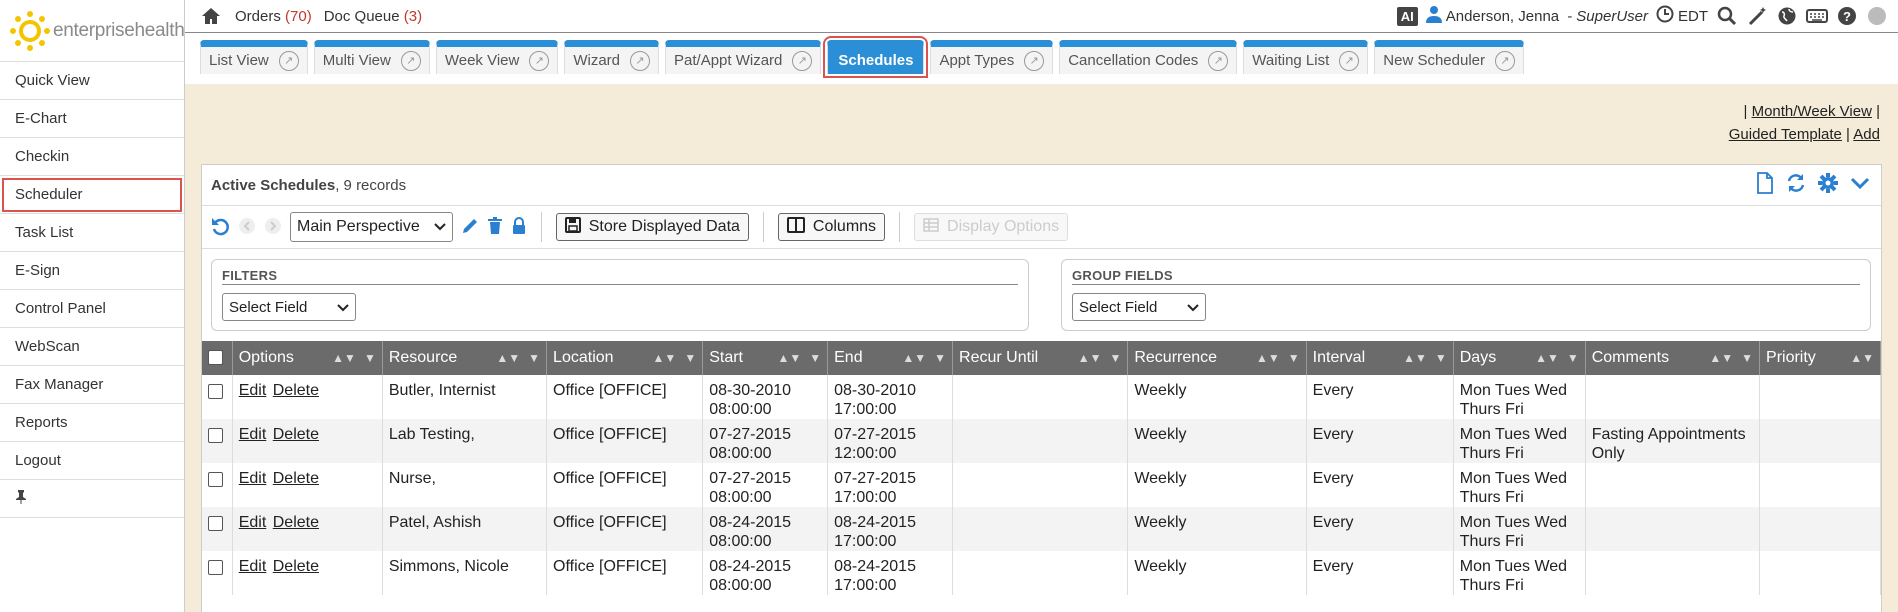 The height and width of the screenshot is (612, 1898). I want to click on column-header-priority: Priority ▲▼, so click(1820, 358).